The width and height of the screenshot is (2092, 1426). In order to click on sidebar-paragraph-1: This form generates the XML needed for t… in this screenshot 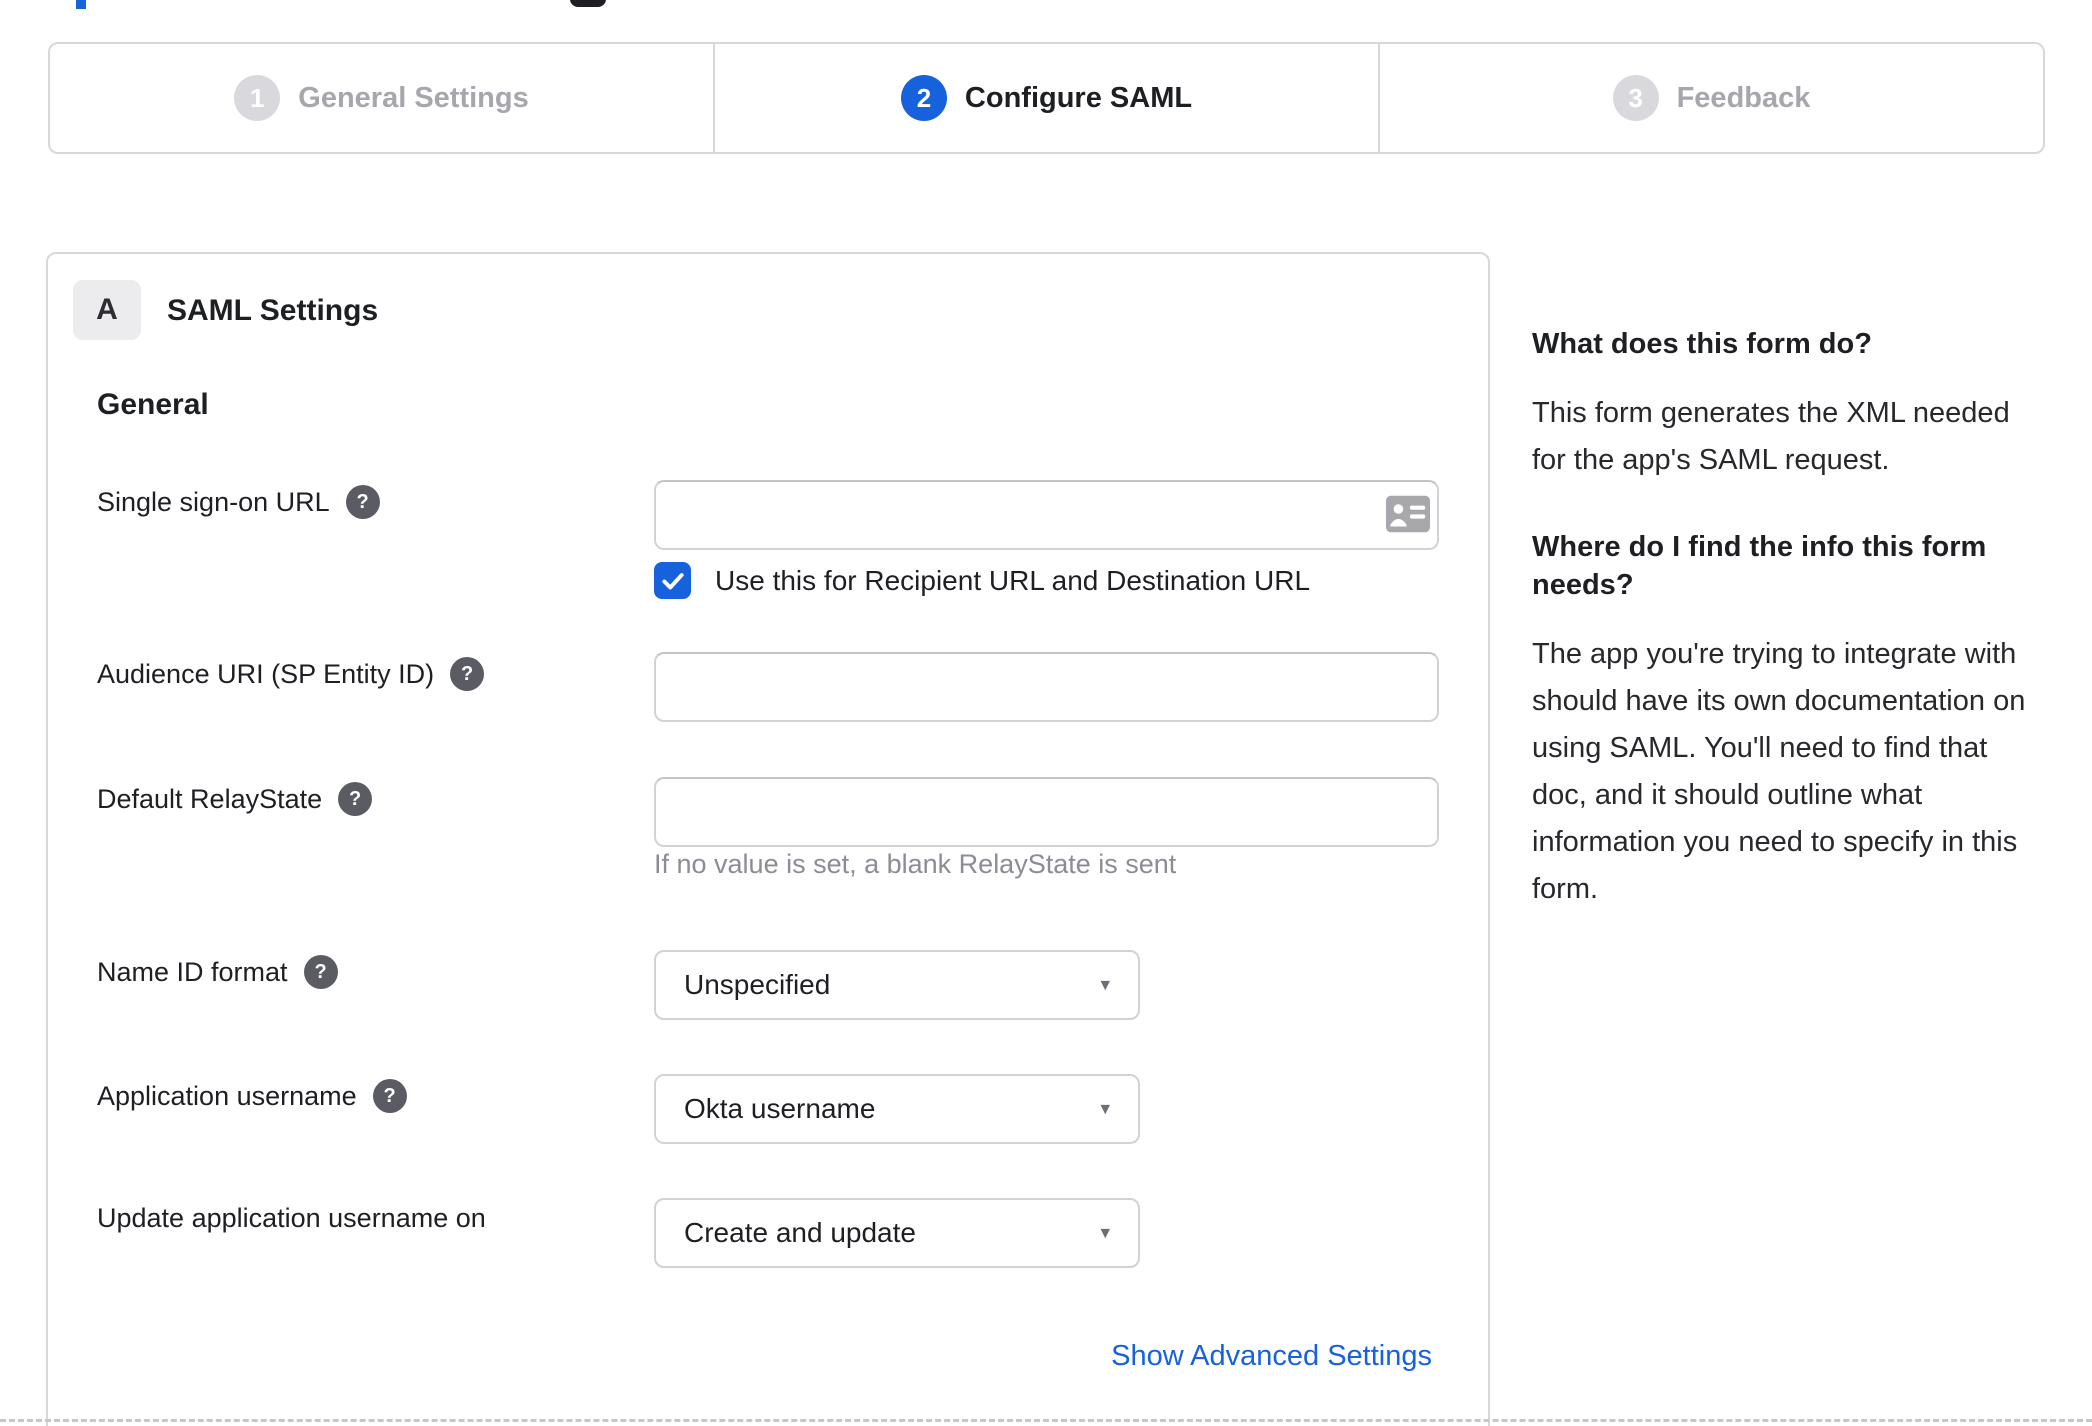, I will do `click(1771, 436)`.